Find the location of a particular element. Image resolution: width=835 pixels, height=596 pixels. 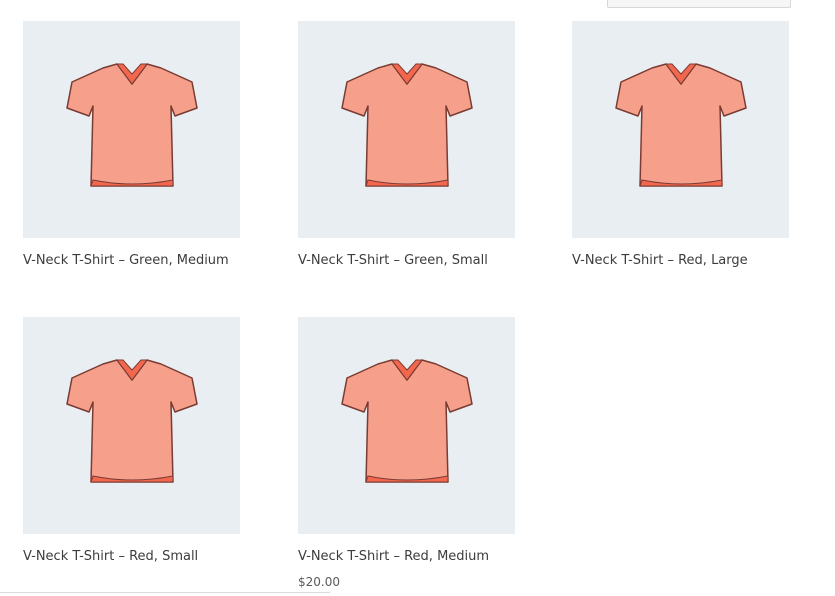

product-title: V-Neck T-Shirt – Red, Small is located at coordinates (131, 557).